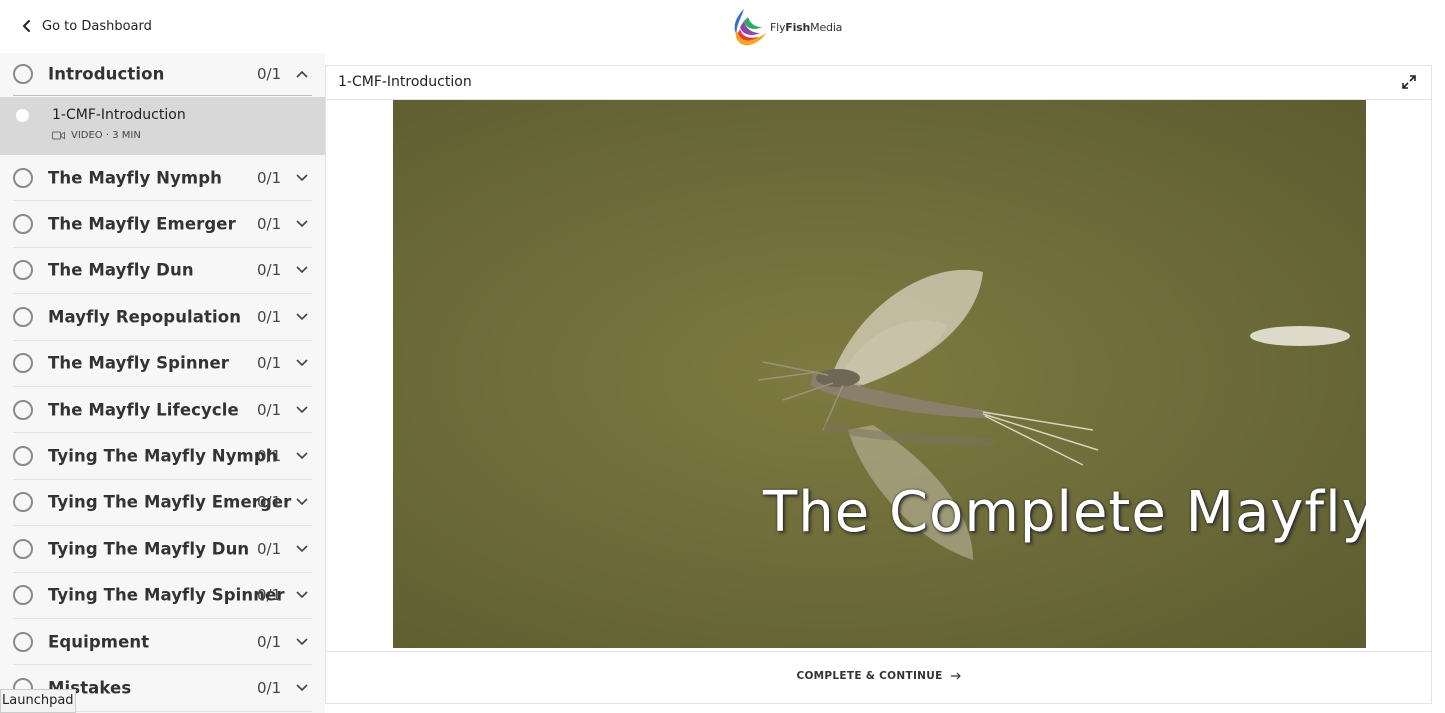 The width and height of the screenshot is (1445, 713). Describe the element at coordinates (121, 270) in the screenshot. I see `section-title: The Mayfly Dun` at that location.